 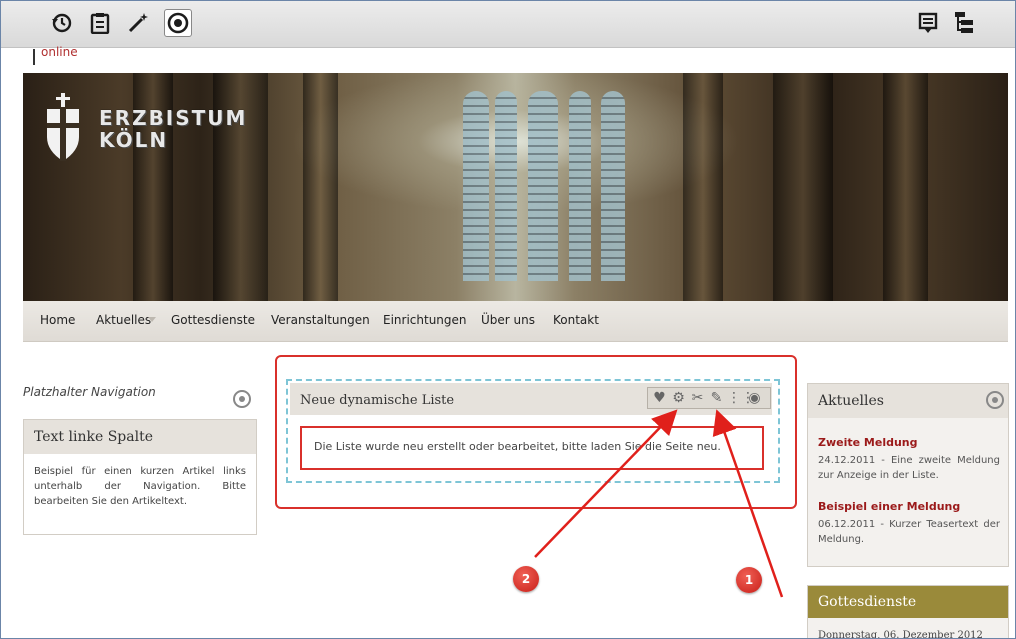 What do you see at coordinates (526, 579) in the screenshot?
I see `annotation-marker-2: 2` at bounding box center [526, 579].